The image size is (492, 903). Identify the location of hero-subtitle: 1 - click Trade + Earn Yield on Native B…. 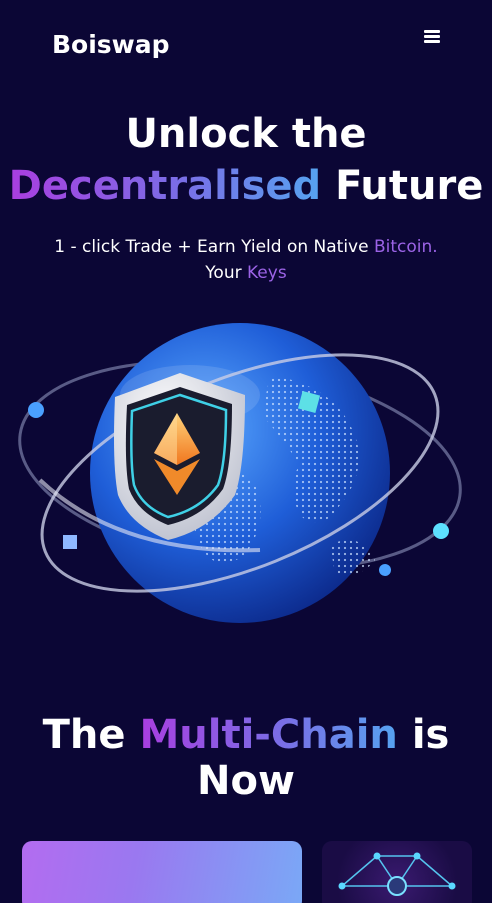
(246, 260).